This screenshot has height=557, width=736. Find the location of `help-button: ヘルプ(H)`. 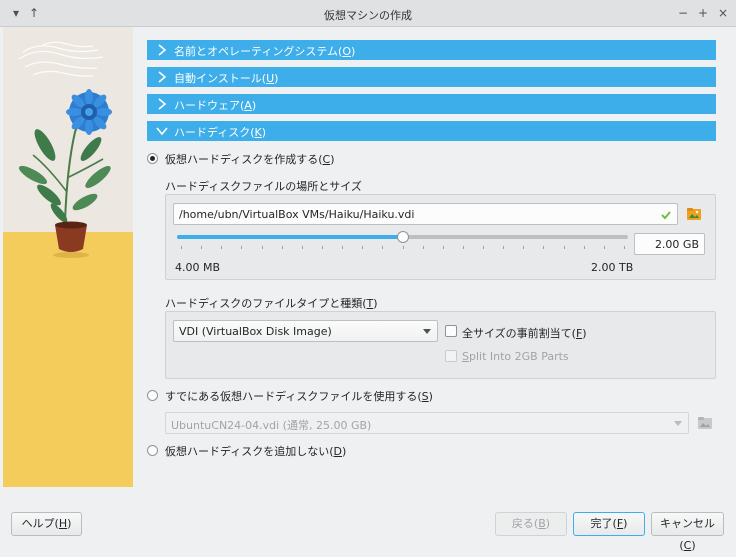

help-button: ヘルプ(H) is located at coordinates (46, 524).